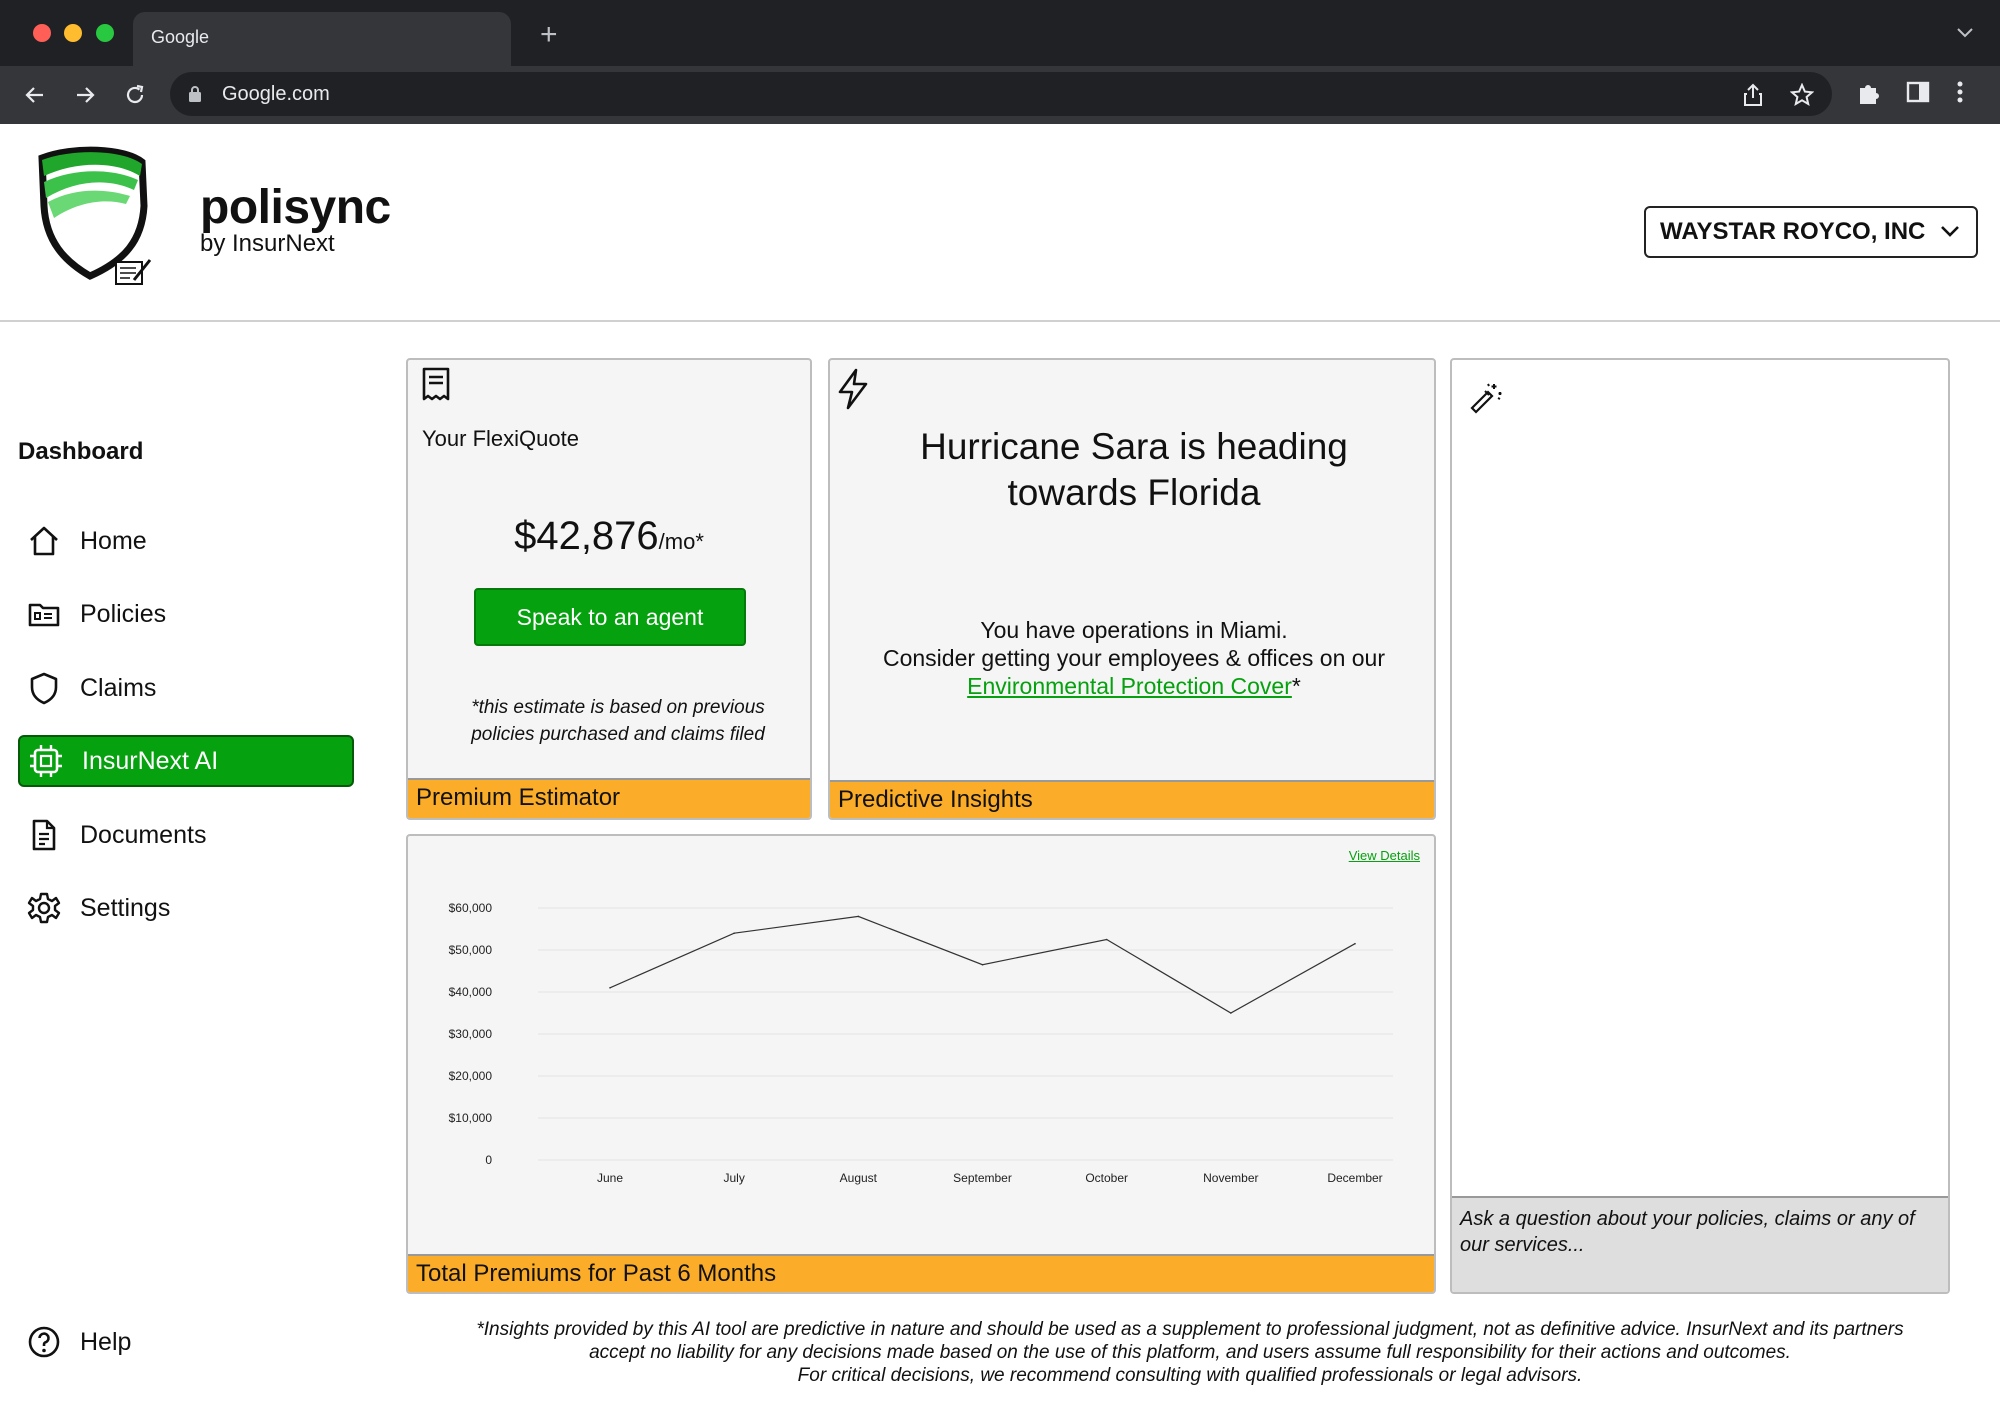  What do you see at coordinates (118, 687) in the screenshot?
I see `sidebar-item-label: Claims` at bounding box center [118, 687].